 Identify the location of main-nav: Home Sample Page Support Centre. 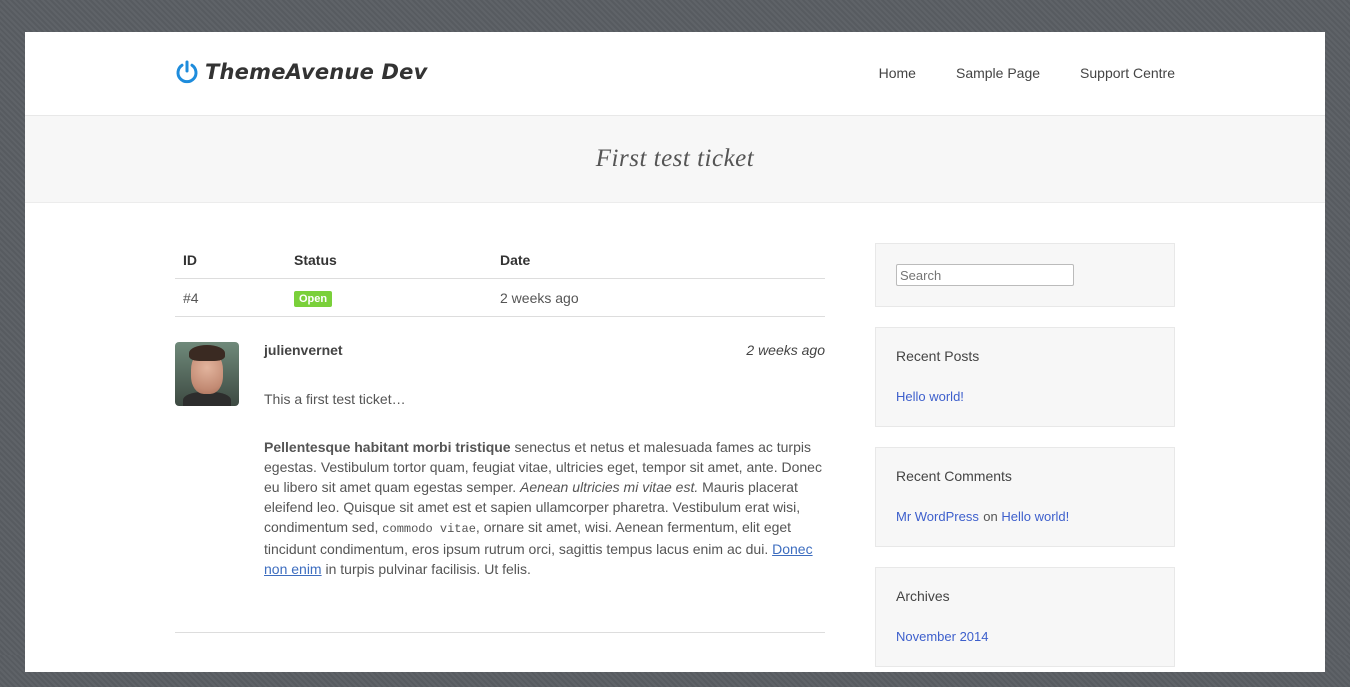
(1007, 73).